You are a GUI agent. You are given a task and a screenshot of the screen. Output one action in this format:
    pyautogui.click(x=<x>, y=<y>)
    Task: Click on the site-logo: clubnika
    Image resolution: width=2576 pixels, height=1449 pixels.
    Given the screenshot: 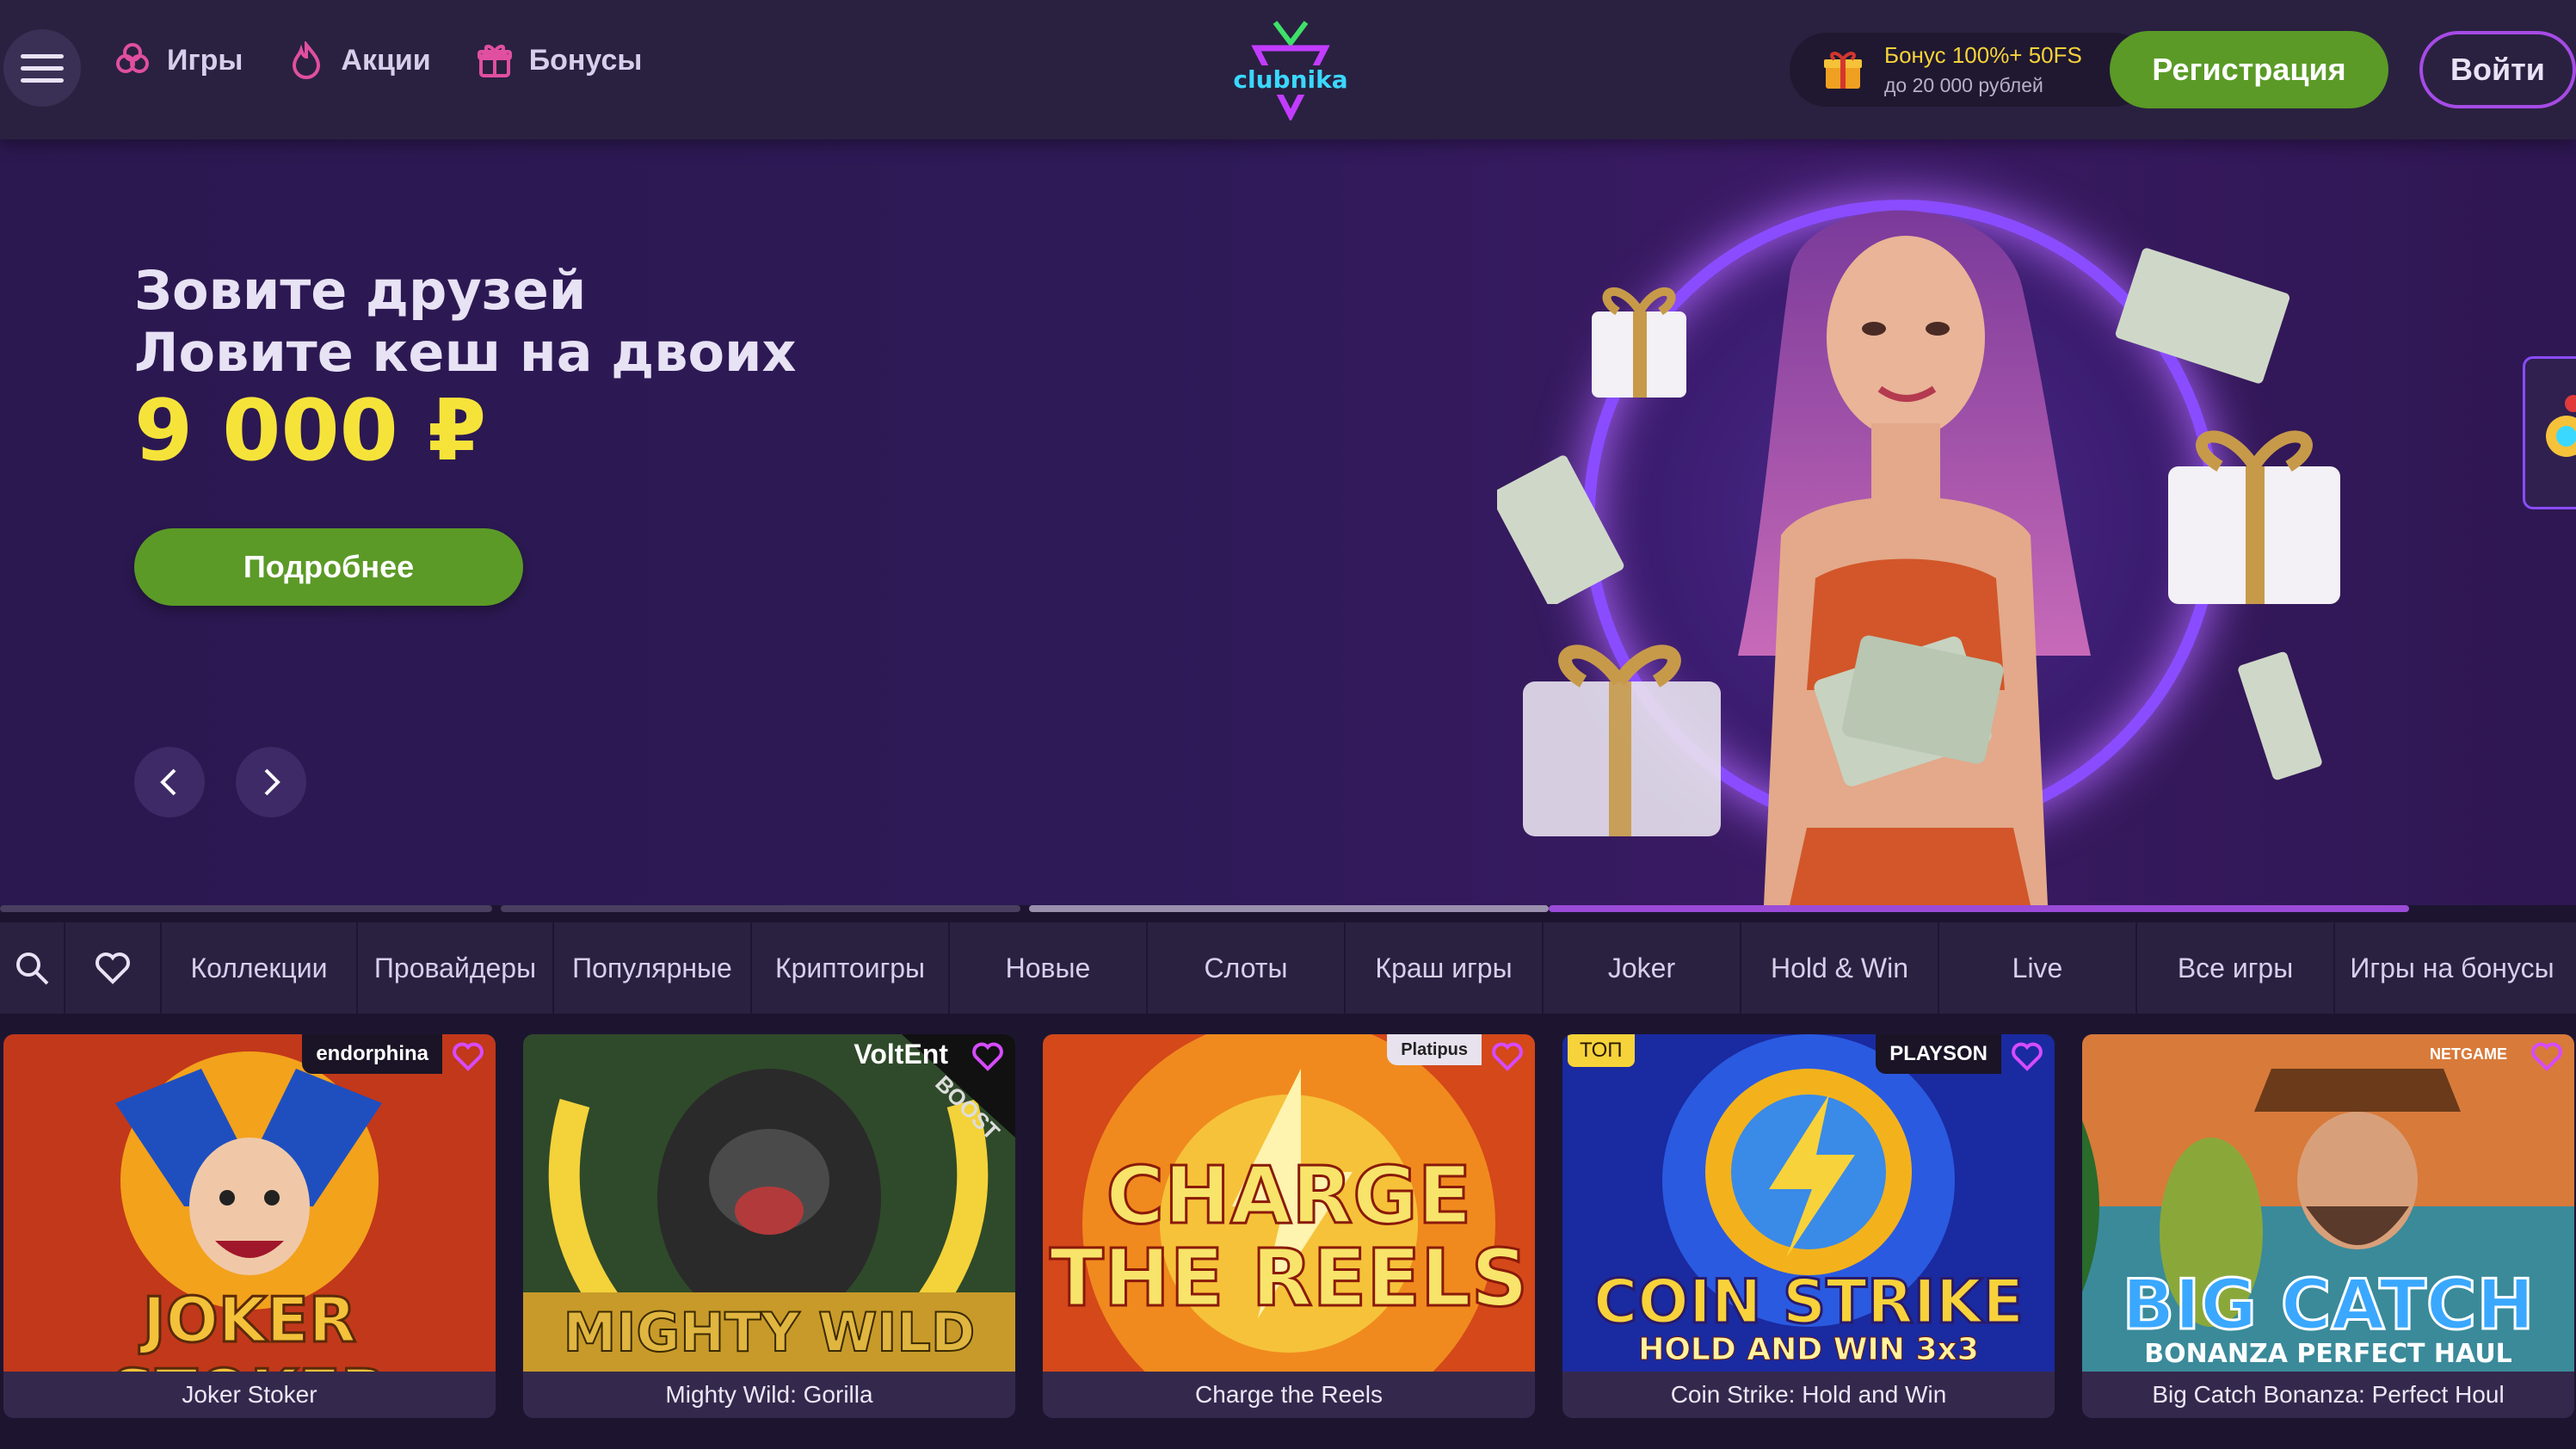 What is the action you would take?
    pyautogui.click(x=1290, y=70)
    